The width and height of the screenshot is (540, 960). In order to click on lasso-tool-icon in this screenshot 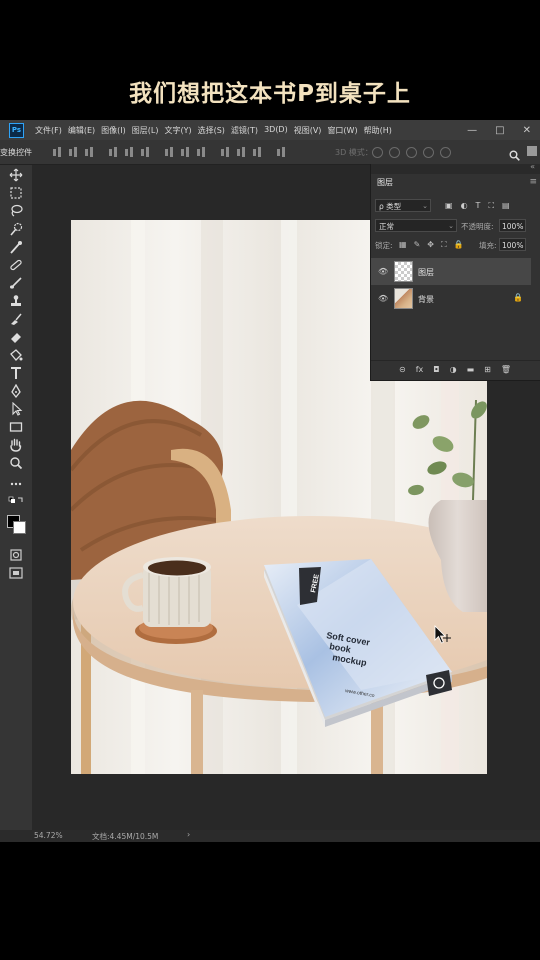, I will do `click(16, 211)`.